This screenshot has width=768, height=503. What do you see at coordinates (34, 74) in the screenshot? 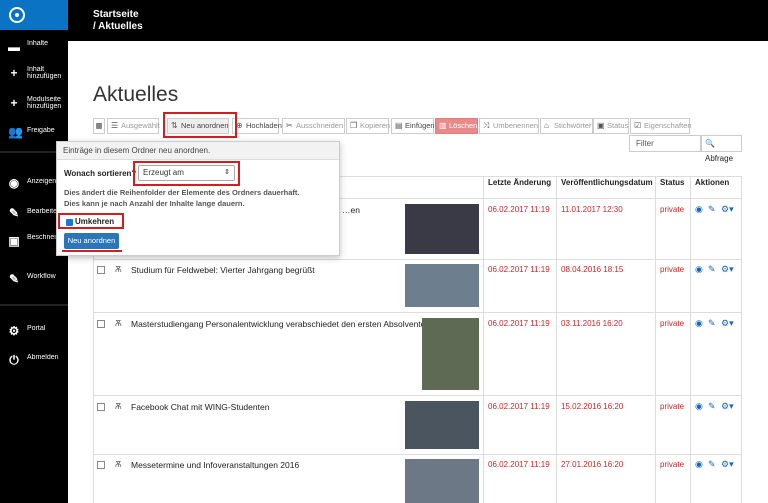
I see `sidebar-item-add-content: + Inhalt hinzufügen` at bounding box center [34, 74].